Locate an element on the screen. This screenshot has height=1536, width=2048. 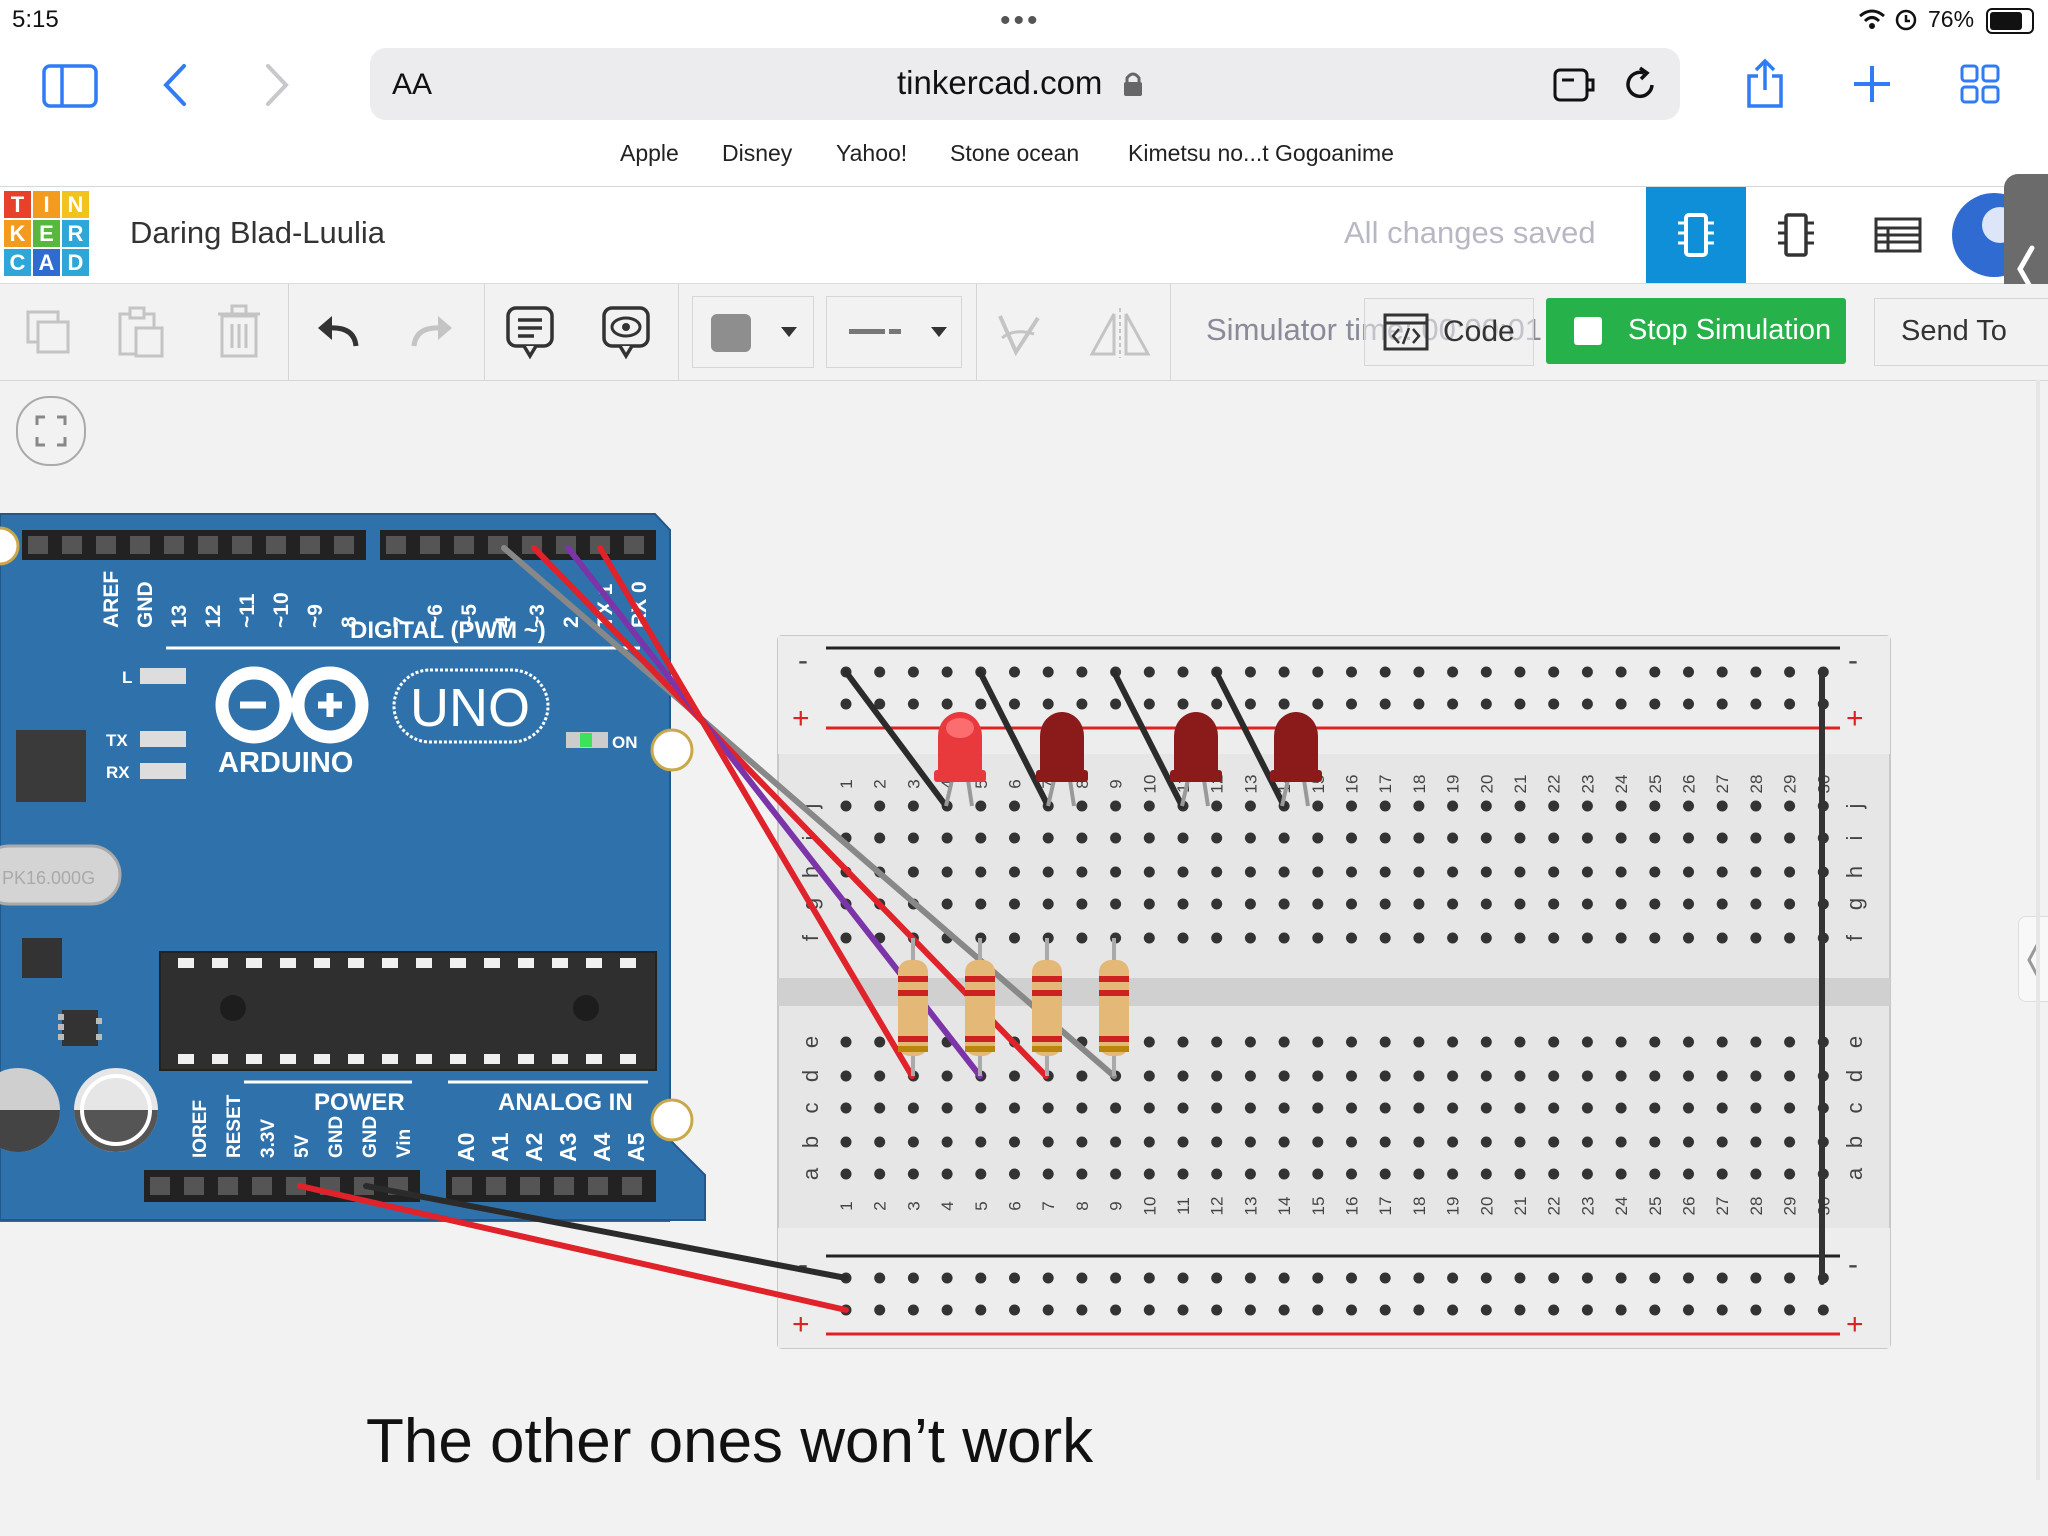
circuit-view-button is located at coordinates (1696, 235).